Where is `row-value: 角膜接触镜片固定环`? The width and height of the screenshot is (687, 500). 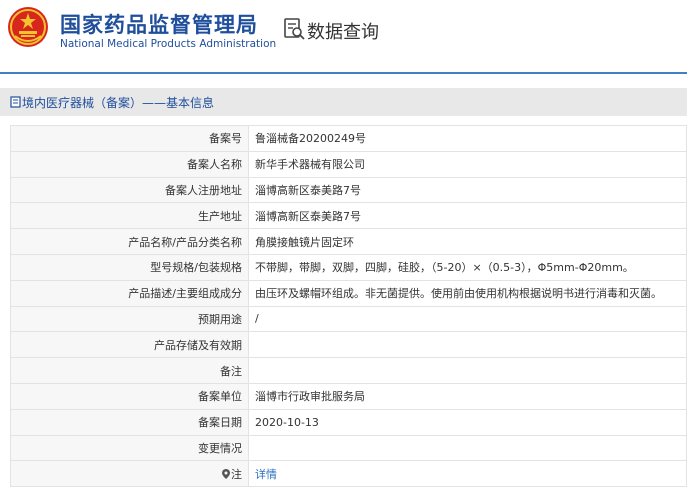
row-value: 角膜接触镜片固定环 is located at coordinates (467, 241).